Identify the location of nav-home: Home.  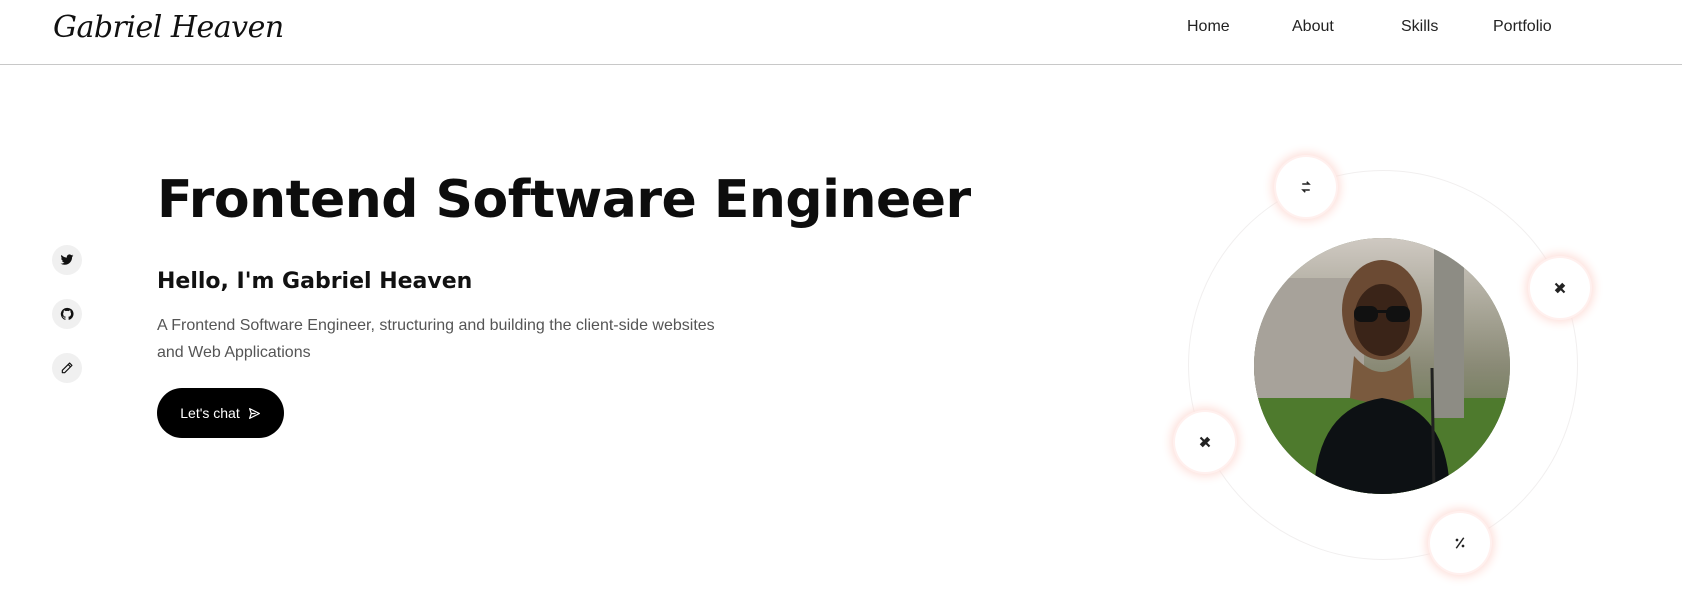
(1208, 27).